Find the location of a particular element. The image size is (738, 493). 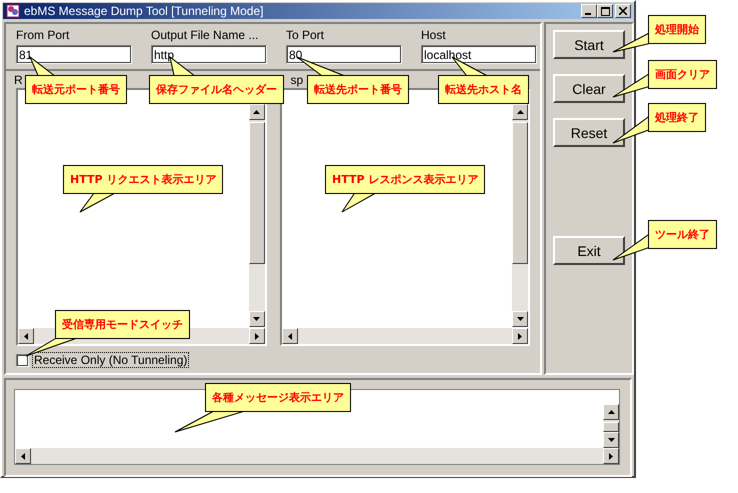

callout: 転送先ポート番号 is located at coordinates (358, 89).